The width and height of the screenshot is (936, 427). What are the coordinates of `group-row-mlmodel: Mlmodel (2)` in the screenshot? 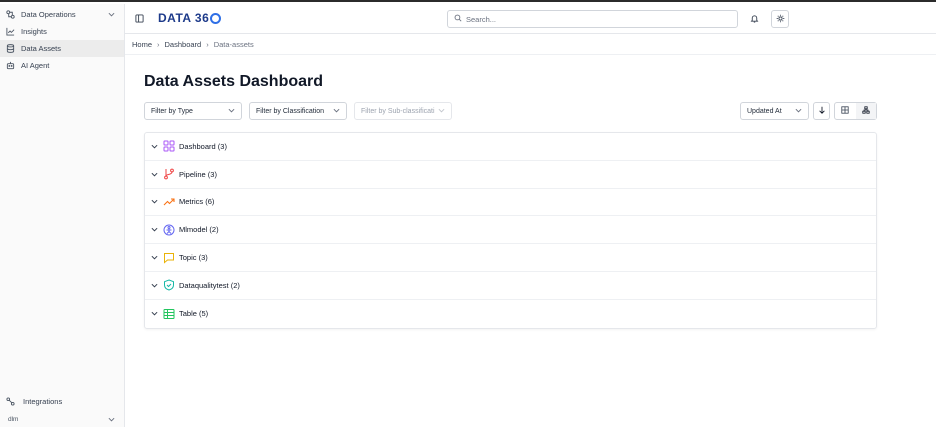 It's located at (510, 230).